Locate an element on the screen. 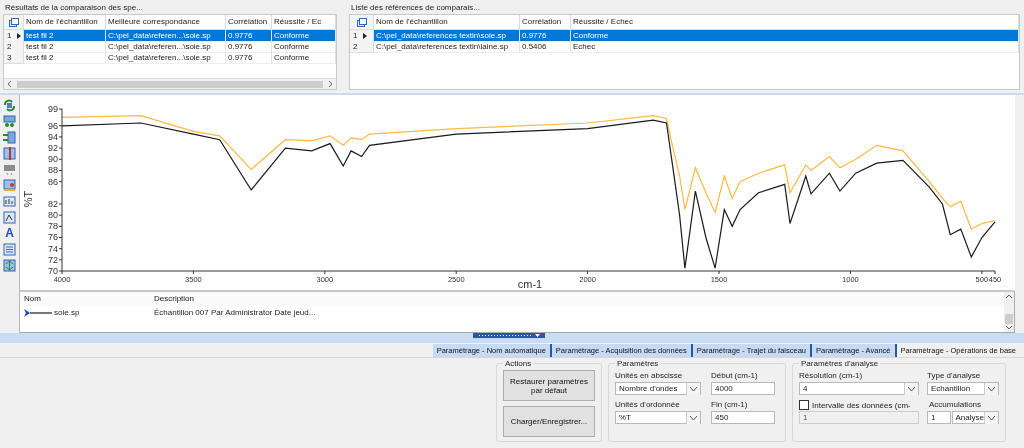  dropdown: %T is located at coordinates (658, 417).